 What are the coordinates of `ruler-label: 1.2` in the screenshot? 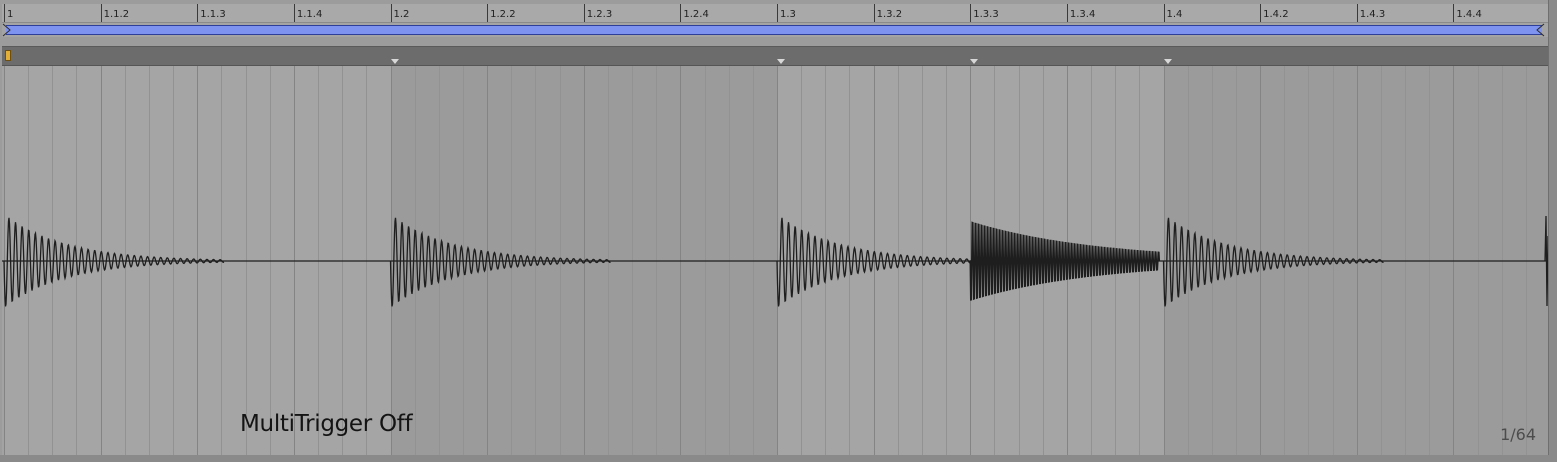 It's located at (401, 14).